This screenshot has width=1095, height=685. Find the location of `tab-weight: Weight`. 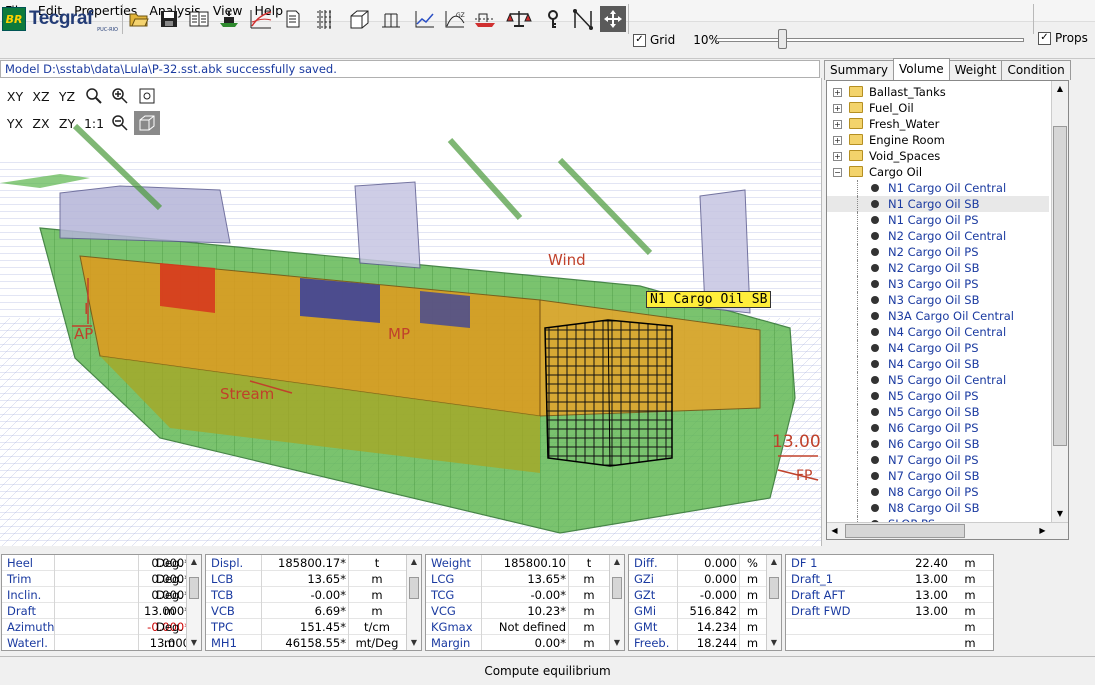

tab-weight: Weight is located at coordinates (975, 70).